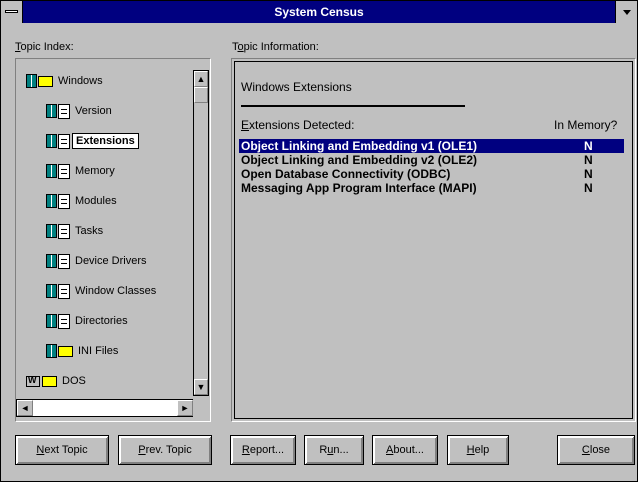 Image resolution: width=638 pixels, height=482 pixels. What do you see at coordinates (80, 81) in the screenshot?
I see `tree-item-label: Windows` at bounding box center [80, 81].